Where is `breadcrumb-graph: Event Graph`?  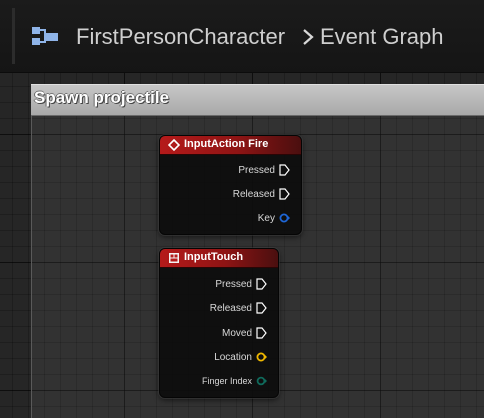 breadcrumb-graph: Event Graph is located at coordinates (382, 37).